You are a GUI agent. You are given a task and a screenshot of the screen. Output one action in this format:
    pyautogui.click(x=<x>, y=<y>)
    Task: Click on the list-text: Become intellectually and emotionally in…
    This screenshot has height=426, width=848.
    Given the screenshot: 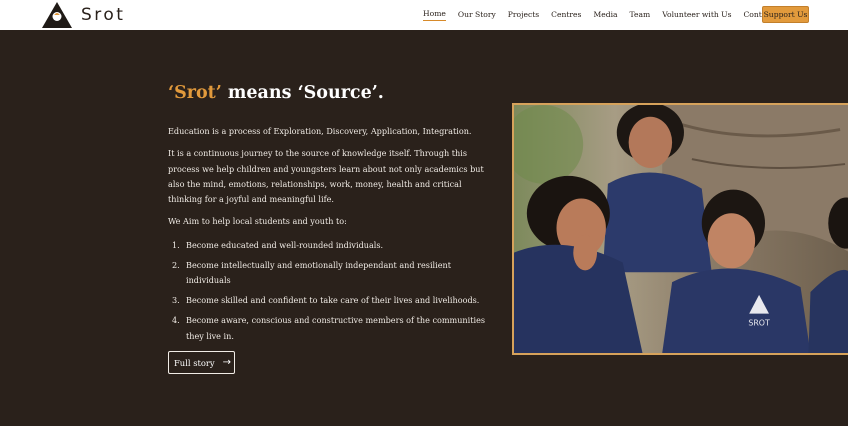 What is the action you would take?
    pyautogui.click(x=318, y=272)
    